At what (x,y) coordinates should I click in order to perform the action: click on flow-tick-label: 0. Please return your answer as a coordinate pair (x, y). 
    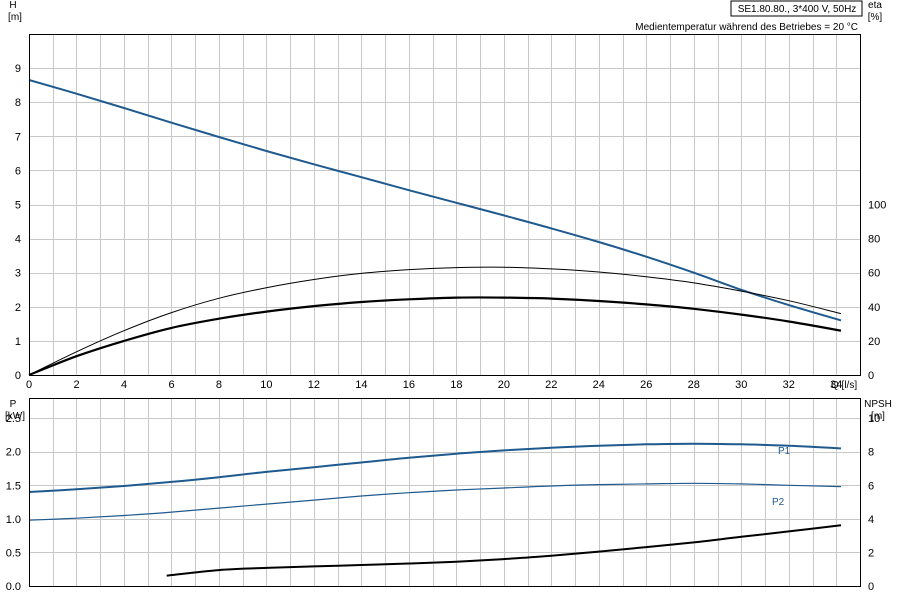
    Looking at the image, I should click on (29, 385).